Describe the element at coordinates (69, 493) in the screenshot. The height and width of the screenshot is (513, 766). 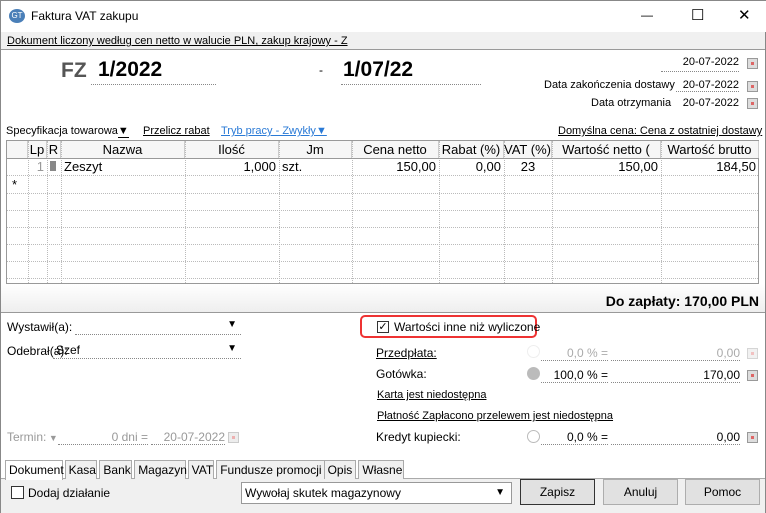
I see `add-action-label: Dodaj działanie` at that location.